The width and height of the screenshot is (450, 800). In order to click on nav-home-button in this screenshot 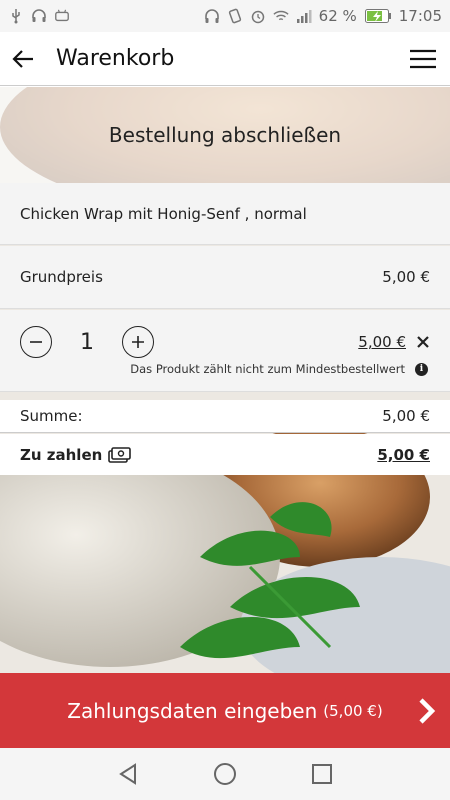, I will do `click(225, 774)`.